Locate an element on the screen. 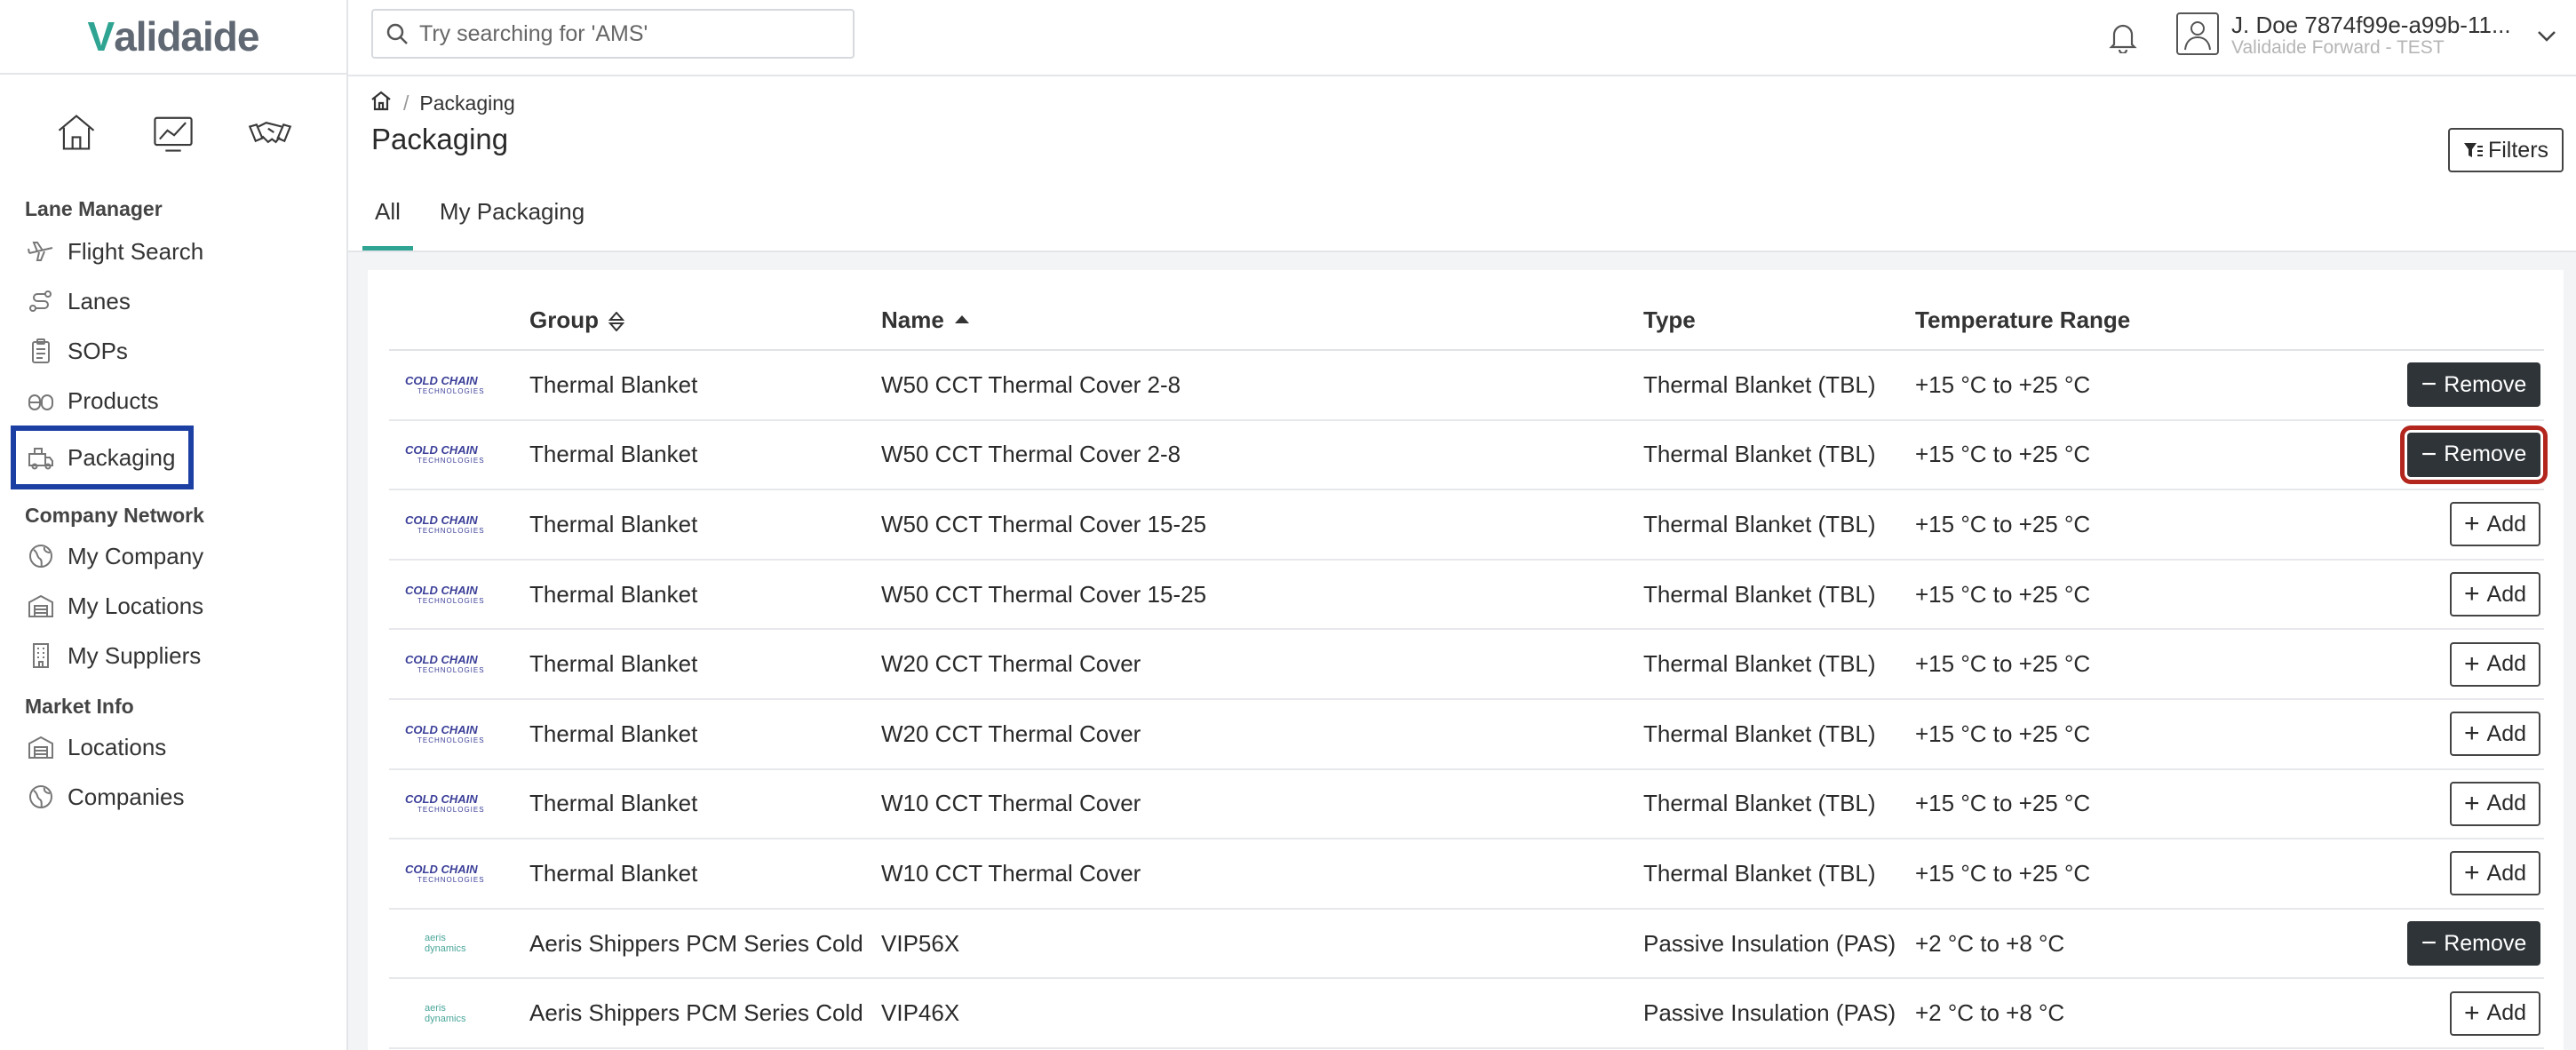 Image resolution: width=2576 pixels, height=1050 pixels. column-group: Group is located at coordinates (705, 321).